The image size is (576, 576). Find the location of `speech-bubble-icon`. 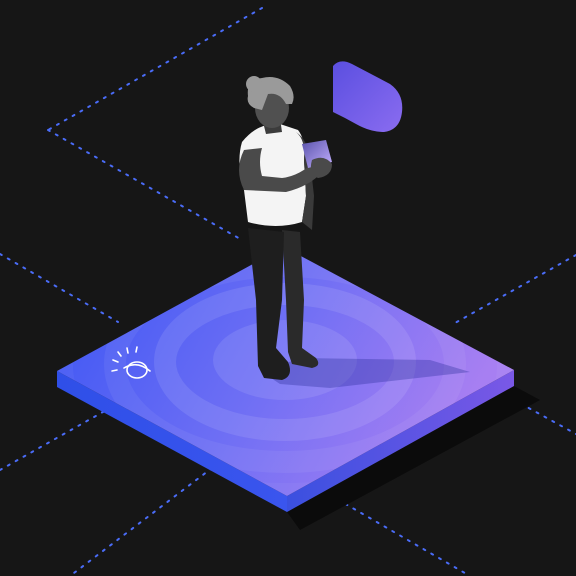

speech-bubble-icon is located at coordinates (368, 96).